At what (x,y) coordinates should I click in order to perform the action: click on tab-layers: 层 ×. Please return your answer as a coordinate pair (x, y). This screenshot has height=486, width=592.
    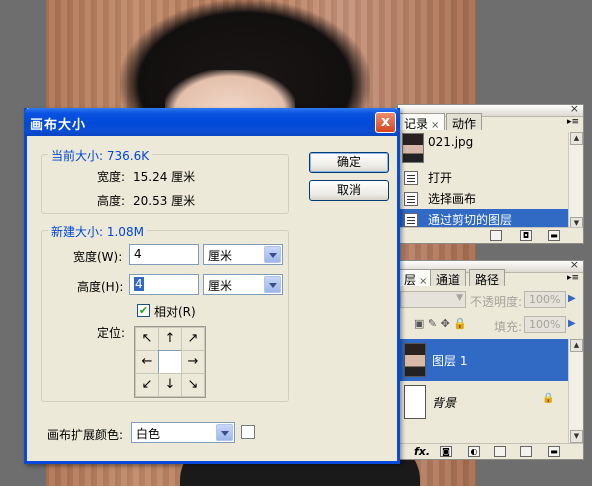
    Looking at the image, I should click on (416, 278).